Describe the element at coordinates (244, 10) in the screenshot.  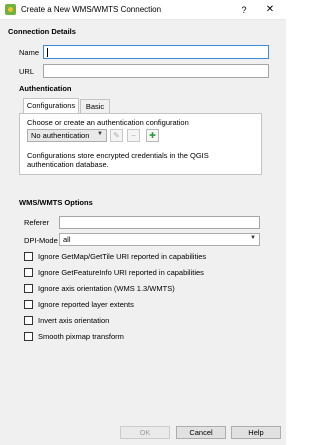
I see `help-titlebar-button: ?` at that location.